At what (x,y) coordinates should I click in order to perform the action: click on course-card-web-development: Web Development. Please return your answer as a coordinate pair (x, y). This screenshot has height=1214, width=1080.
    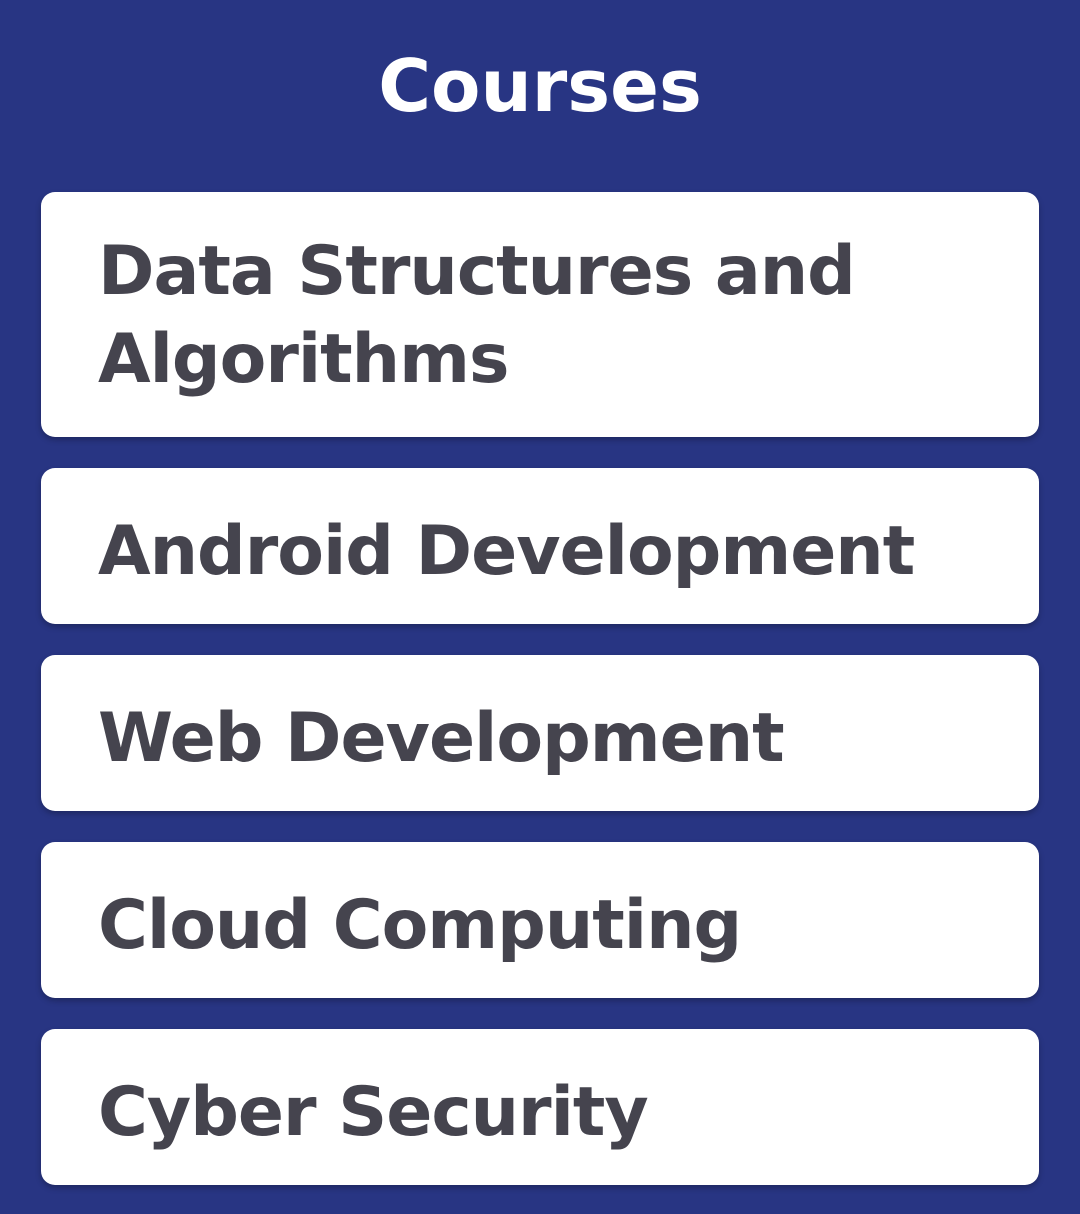
    Looking at the image, I should click on (540, 733).